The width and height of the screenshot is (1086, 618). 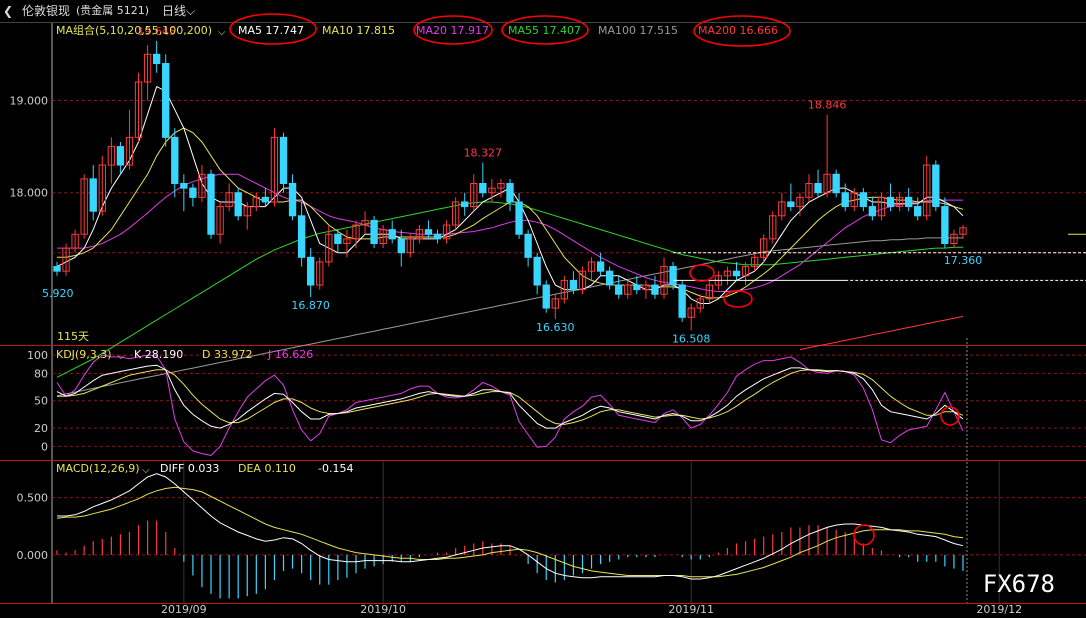 What do you see at coordinates (638, 30) in the screenshot?
I see `ma-legend-item: MA100 17.515` at bounding box center [638, 30].